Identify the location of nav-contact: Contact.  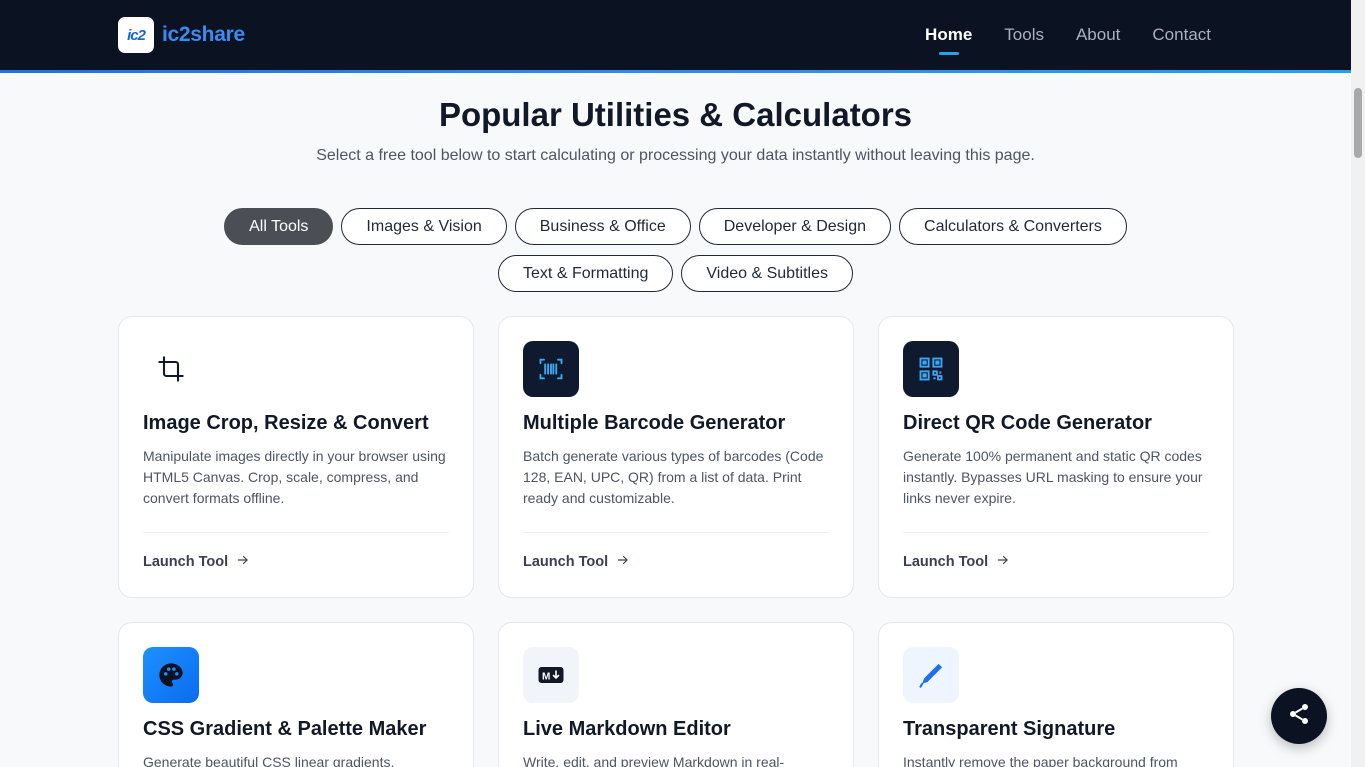
(1181, 35).